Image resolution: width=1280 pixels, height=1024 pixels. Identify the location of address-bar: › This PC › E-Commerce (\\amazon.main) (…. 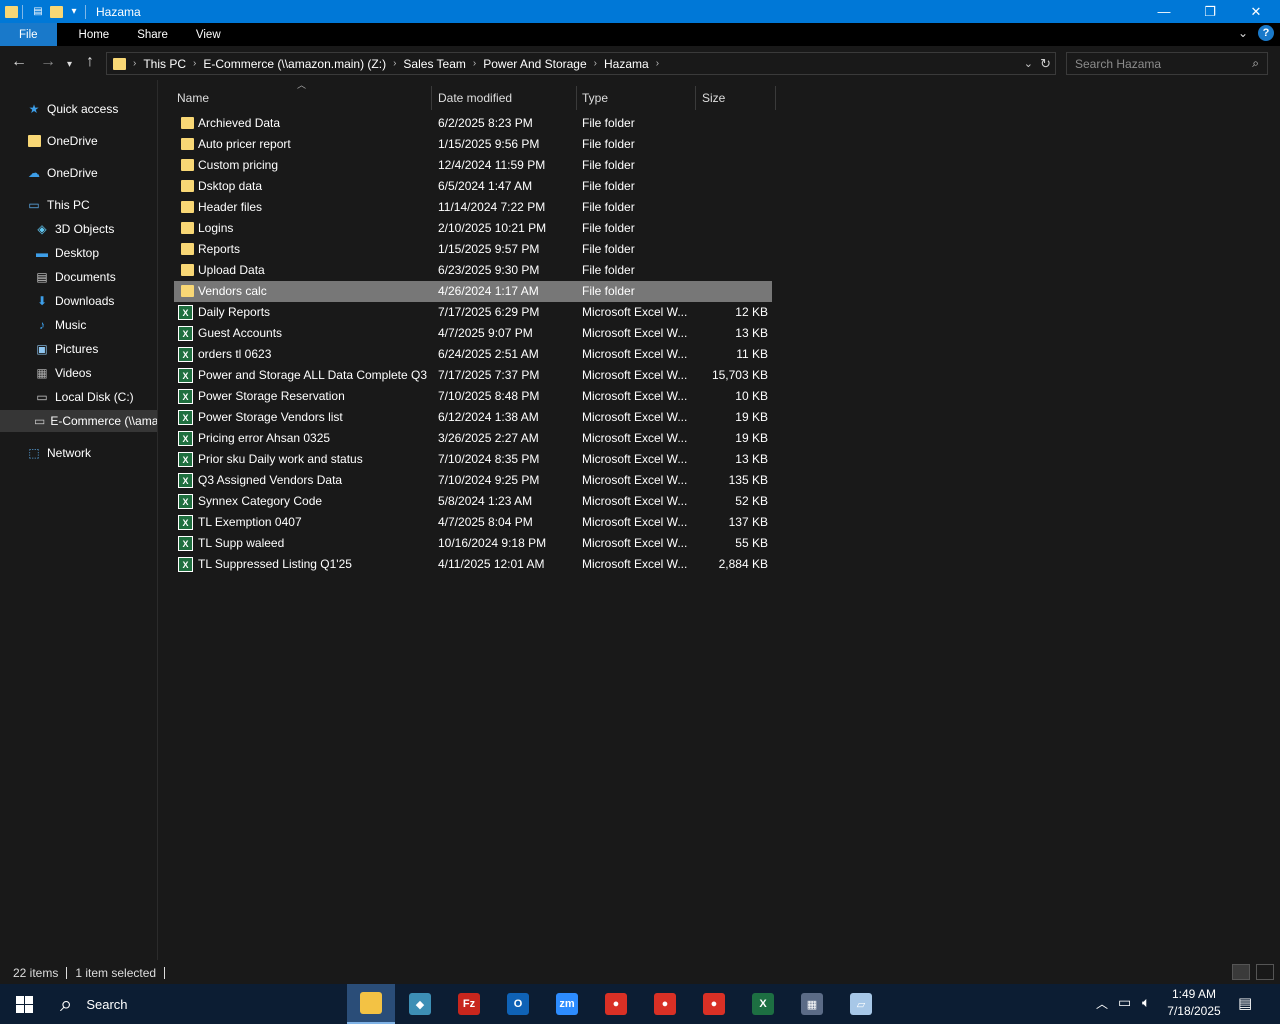
(581, 63).